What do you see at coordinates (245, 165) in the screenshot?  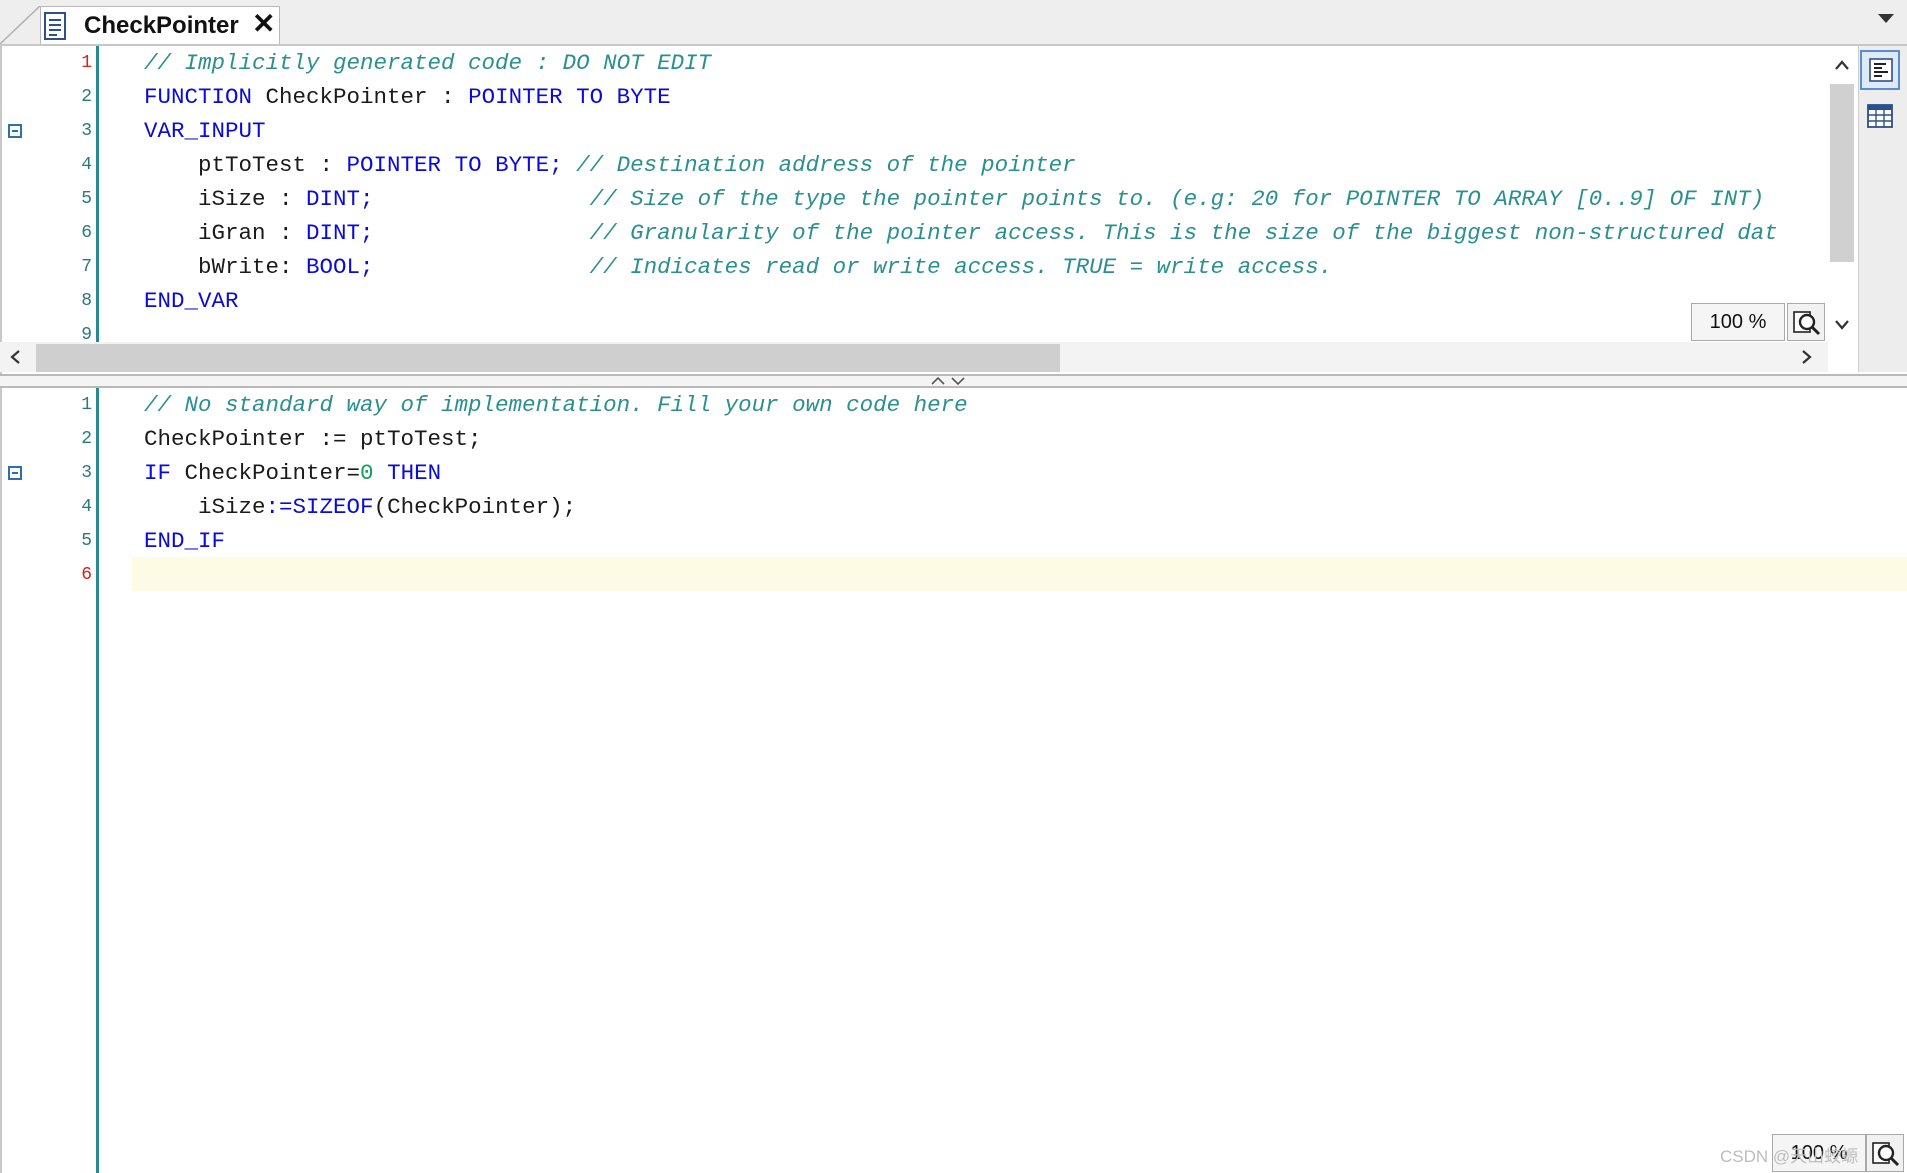 I see `identifier: ptToTest :` at bounding box center [245, 165].